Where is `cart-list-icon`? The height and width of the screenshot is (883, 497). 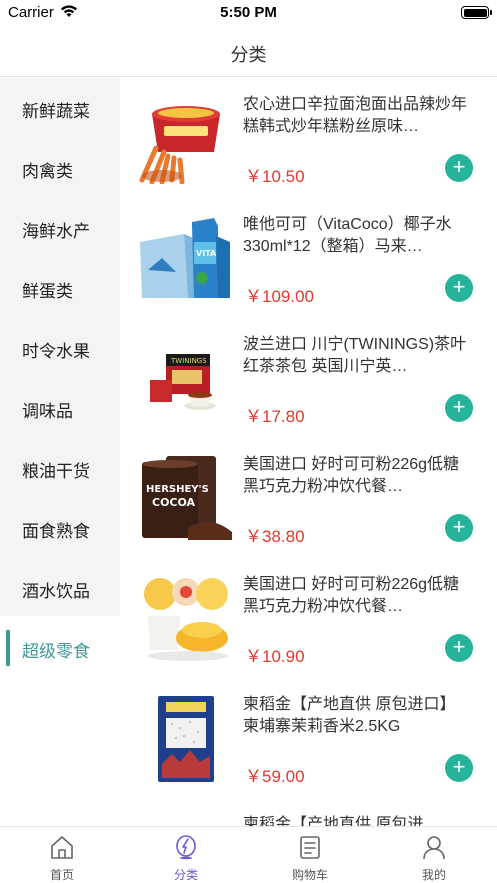
cart-list-icon is located at coordinates (310, 847).